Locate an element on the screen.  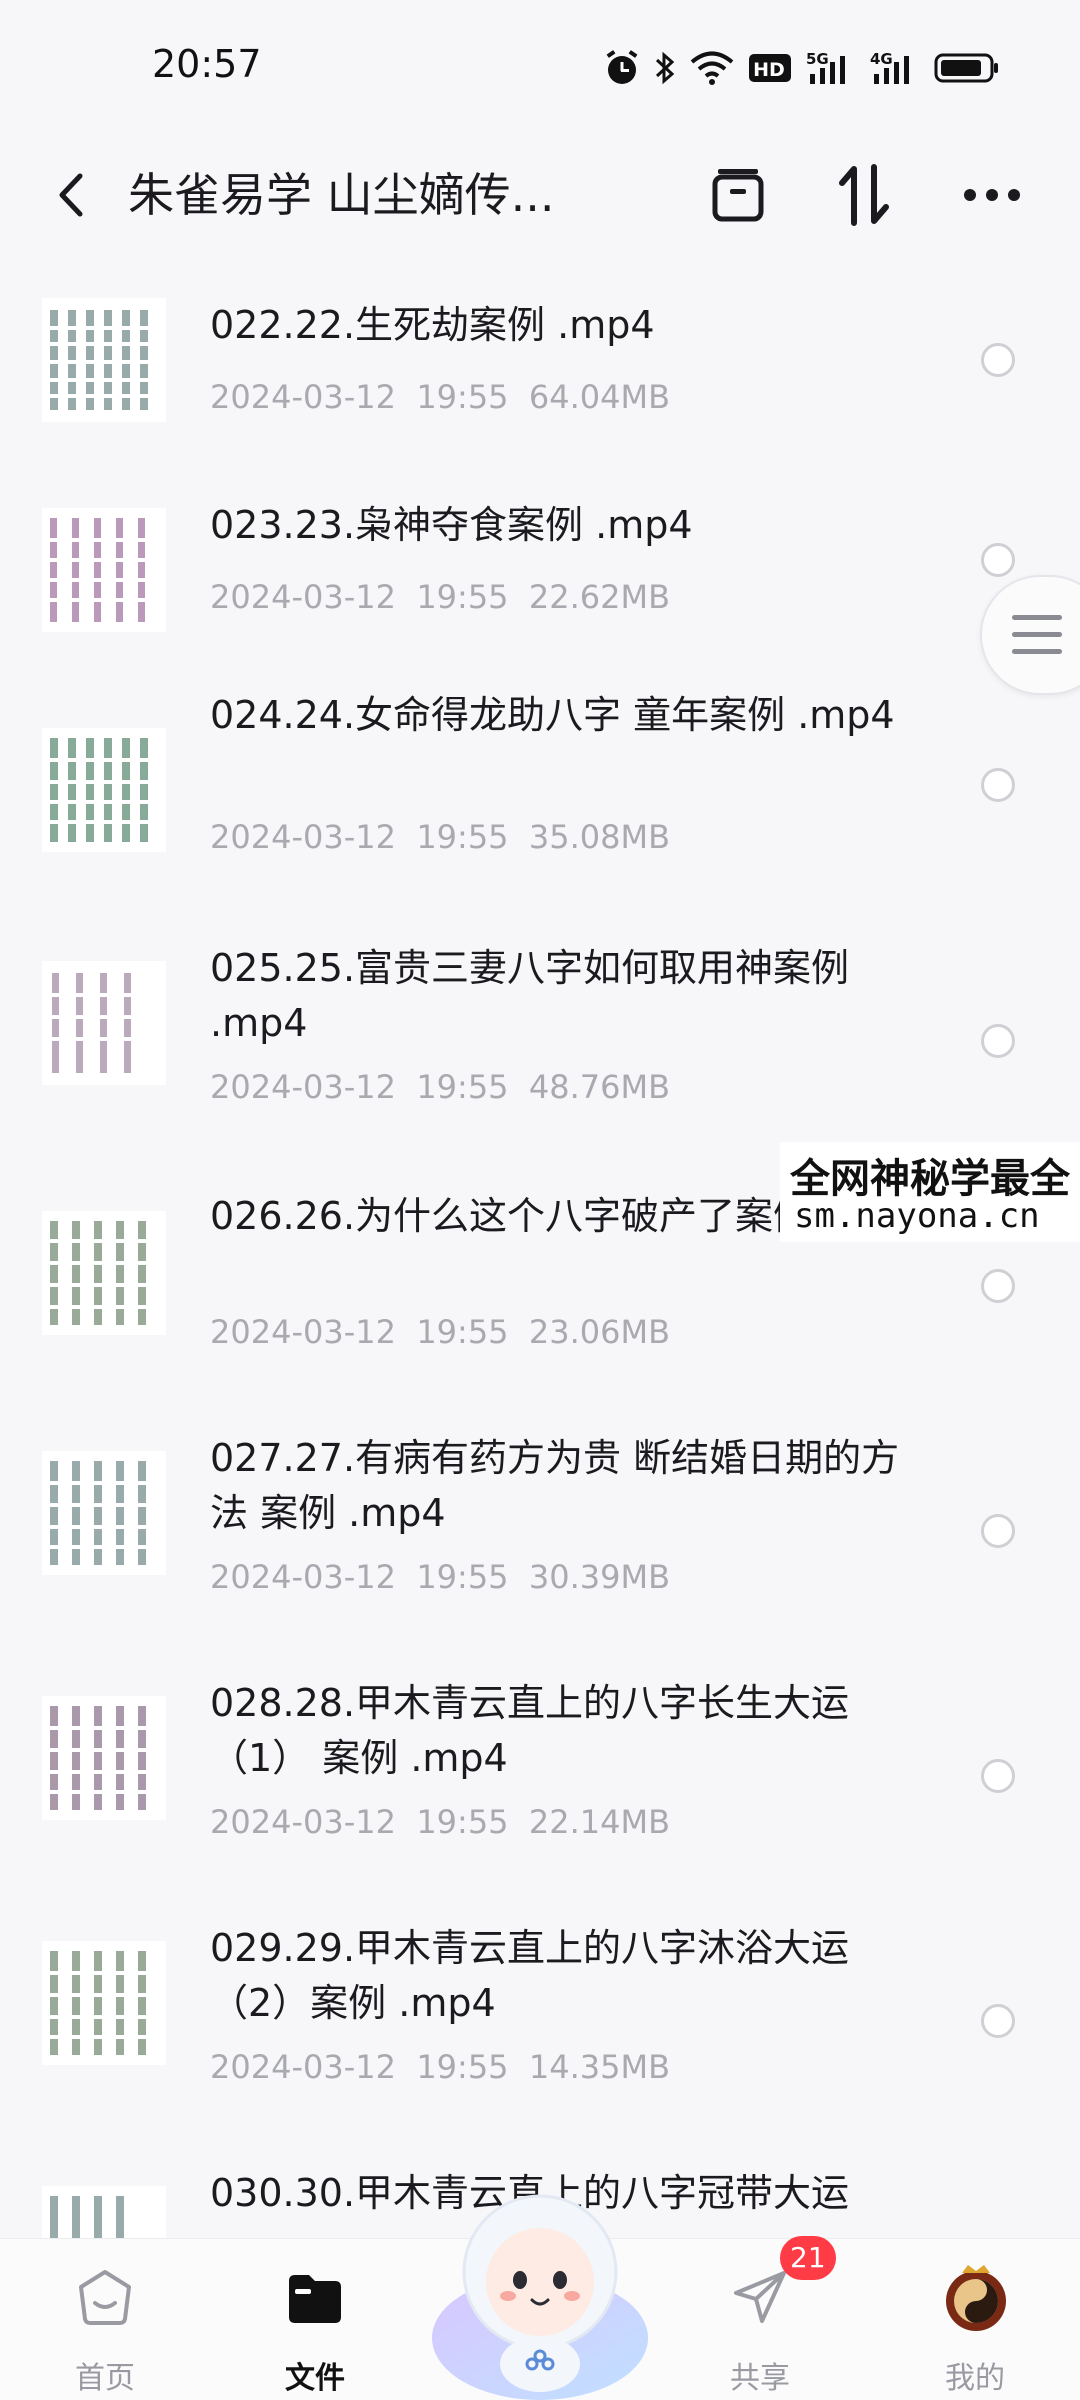
nav-files: 文件 is located at coordinates (315, 2319).